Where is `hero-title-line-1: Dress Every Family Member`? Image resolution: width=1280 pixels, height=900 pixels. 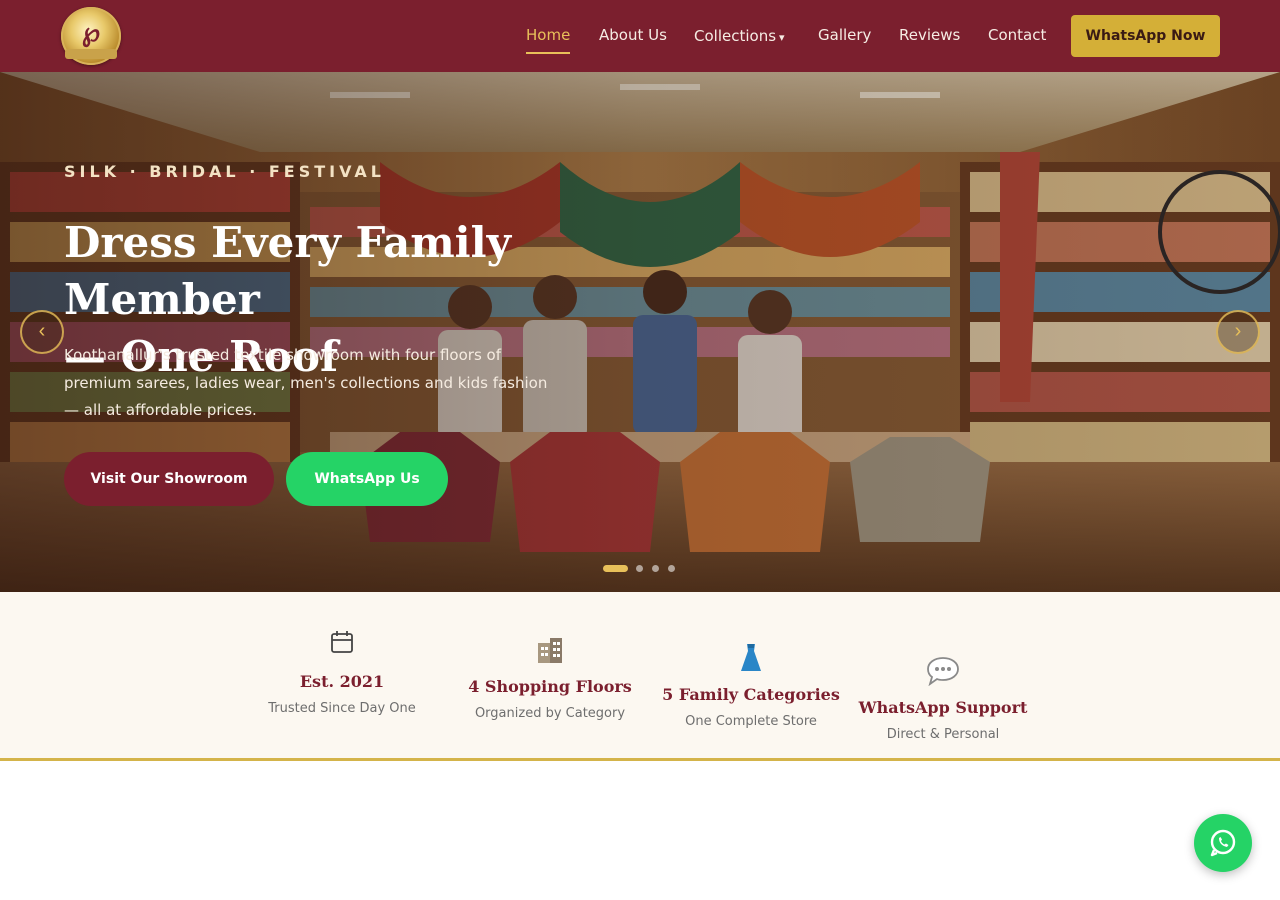
hero-title-line-1: Dress Every Family Member is located at coordinates (287, 271).